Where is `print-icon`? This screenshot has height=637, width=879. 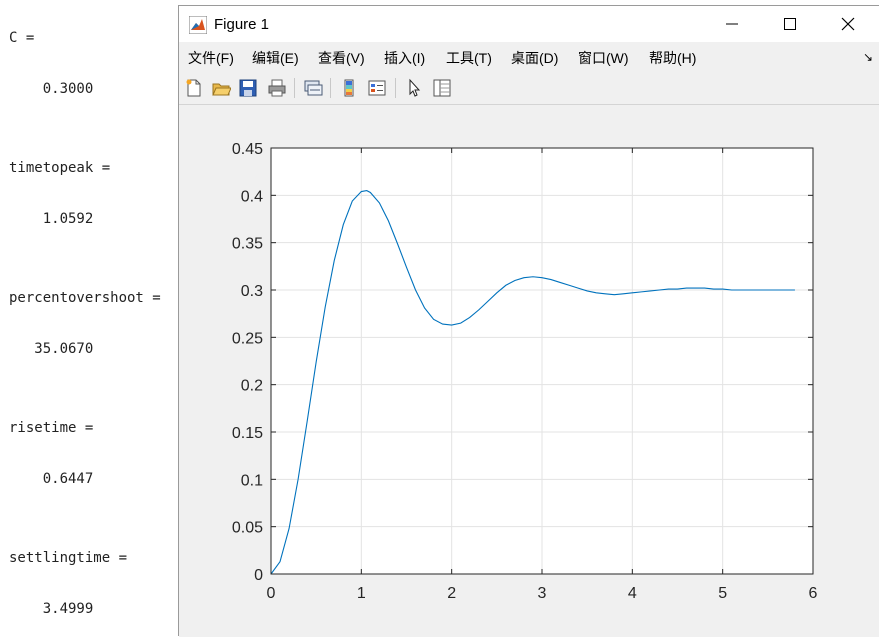 print-icon is located at coordinates (277, 88).